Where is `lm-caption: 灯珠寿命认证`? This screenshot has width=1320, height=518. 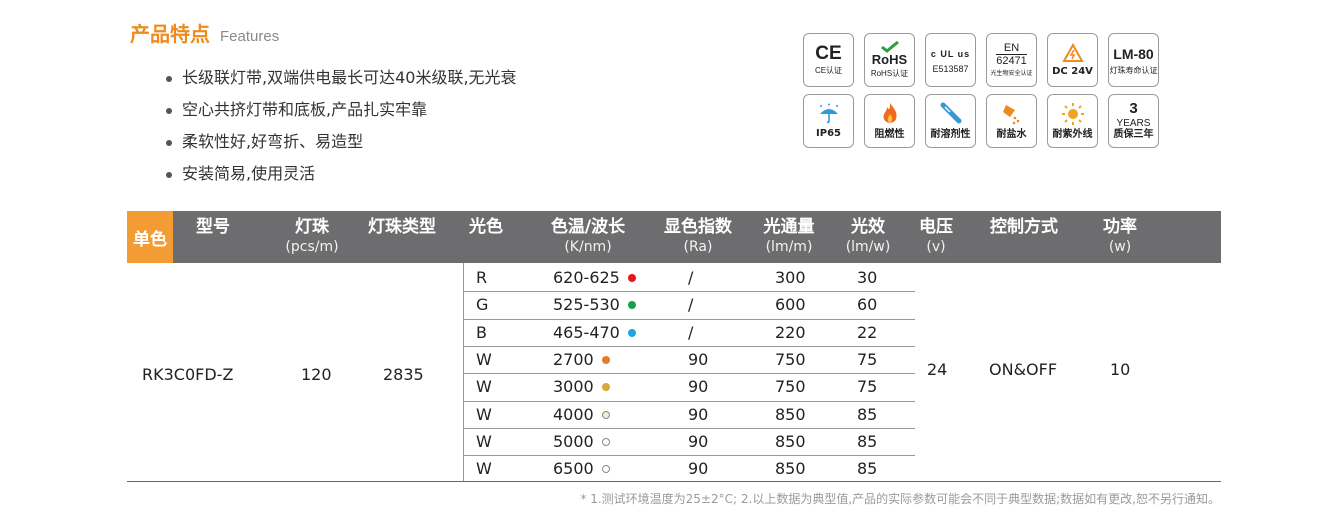 lm-caption: 灯珠寿命认证 is located at coordinates (1133, 70).